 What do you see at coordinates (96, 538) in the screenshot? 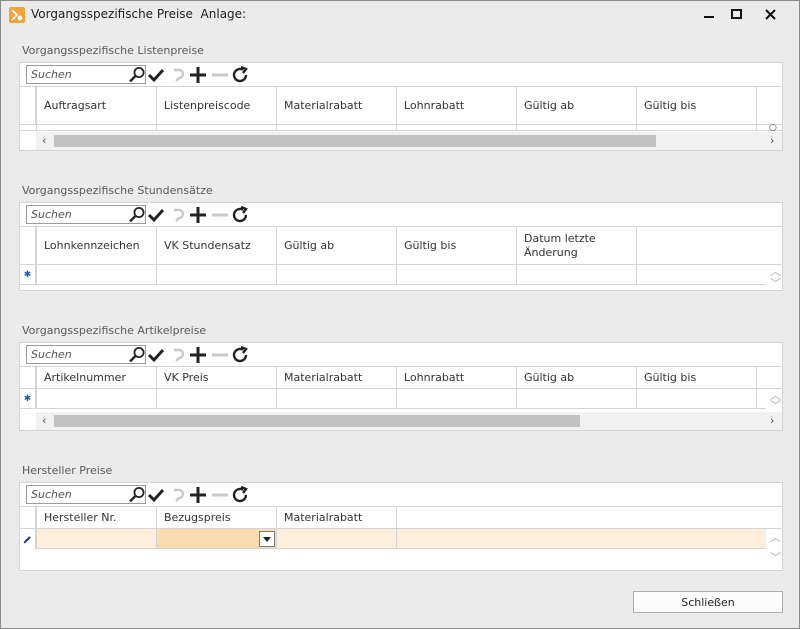
I see `cell-hersteller-nr` at bounding box center [96, 538].